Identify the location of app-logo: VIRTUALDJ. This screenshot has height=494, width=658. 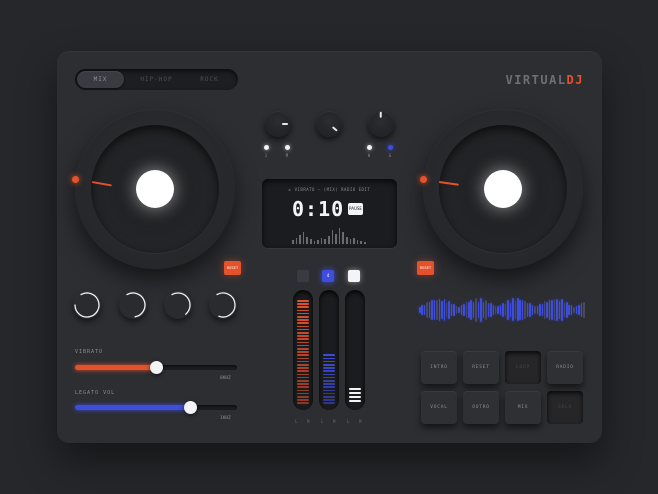
(544, 80).